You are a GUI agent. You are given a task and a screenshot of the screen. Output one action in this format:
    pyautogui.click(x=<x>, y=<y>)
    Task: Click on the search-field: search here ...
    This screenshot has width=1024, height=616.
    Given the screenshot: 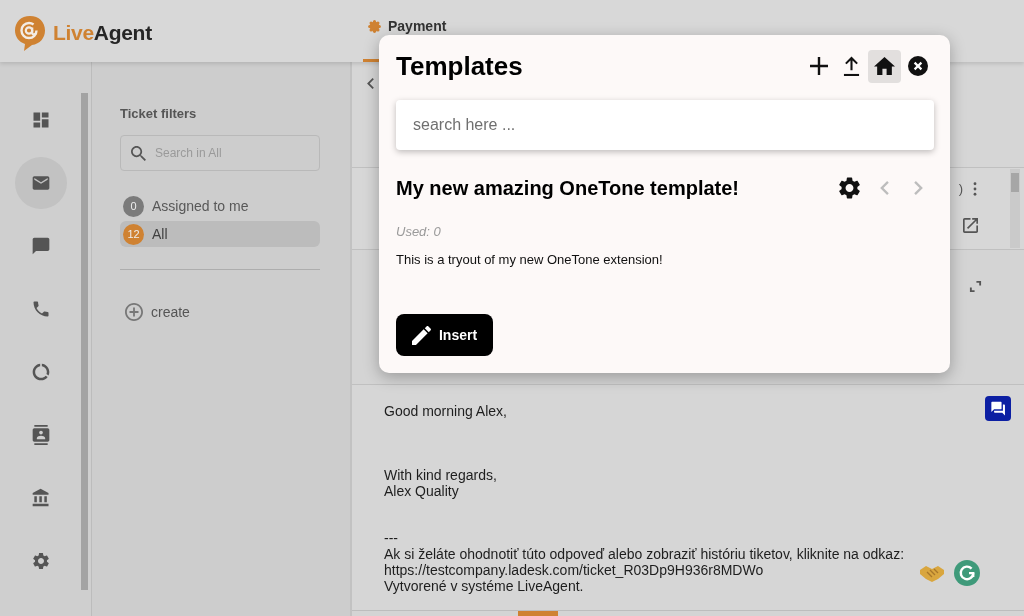 What is the action you would take?
    pyautogui.click(x=665, y=125)
    